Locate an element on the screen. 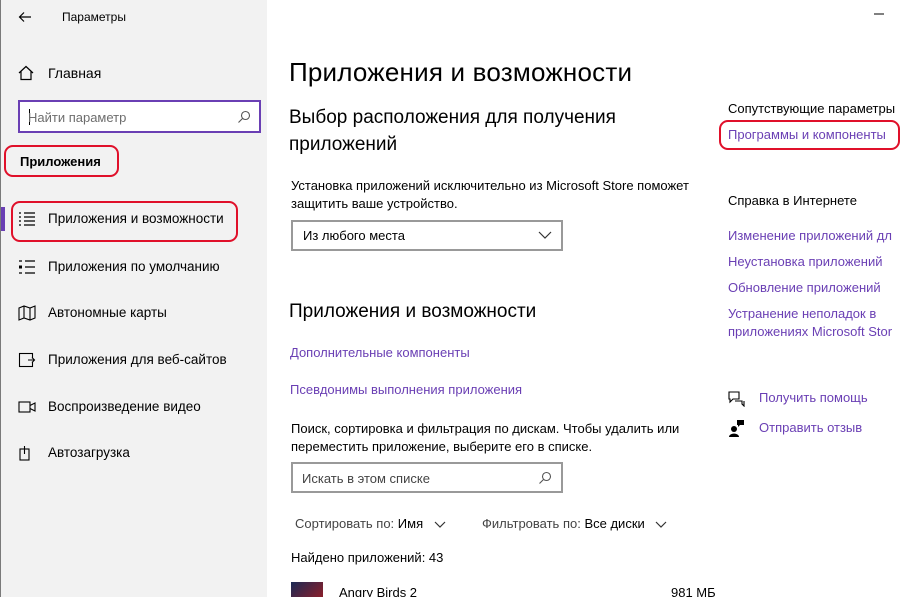 The image size is (900, 597). dropdown-value: Из любого места is located at coordinates (354, 235).